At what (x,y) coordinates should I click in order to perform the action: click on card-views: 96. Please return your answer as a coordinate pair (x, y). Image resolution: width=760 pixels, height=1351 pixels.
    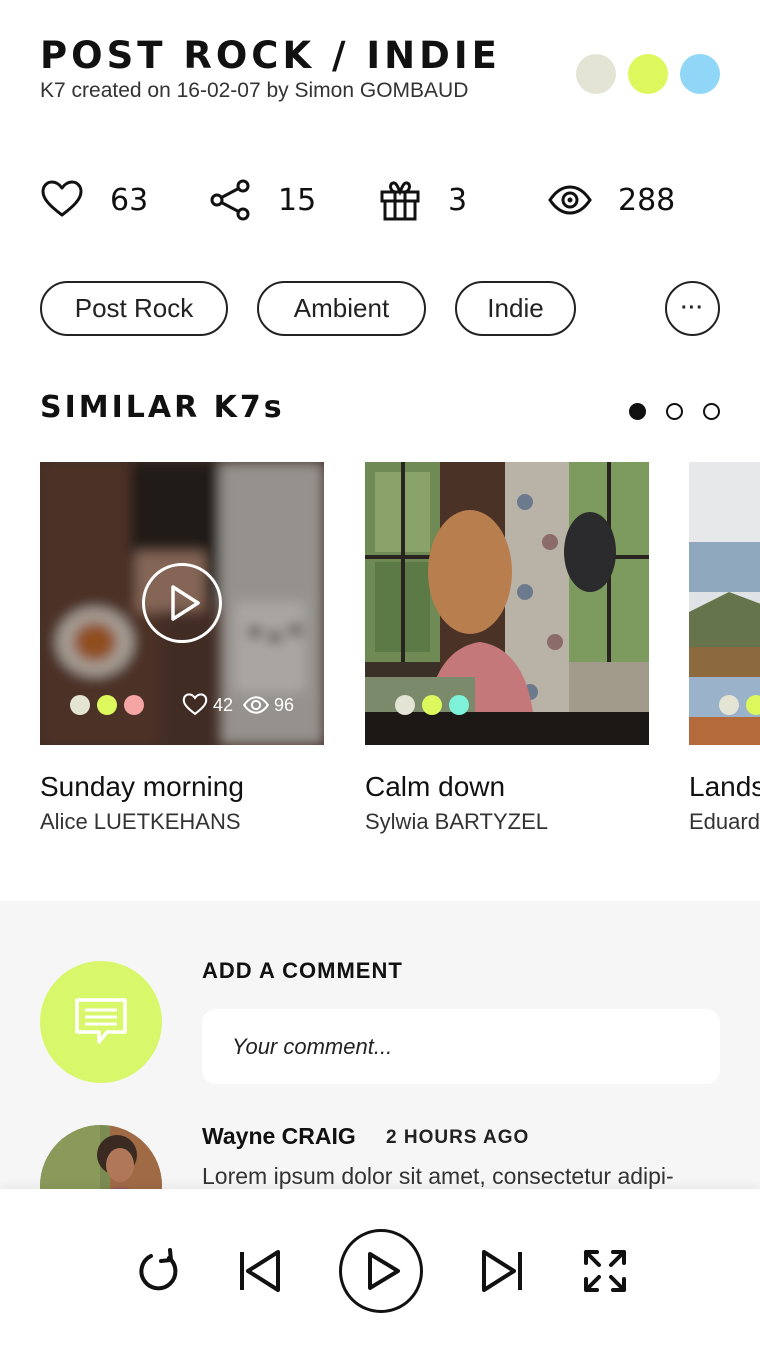
    Looking at the image, I should click on (283, 704).